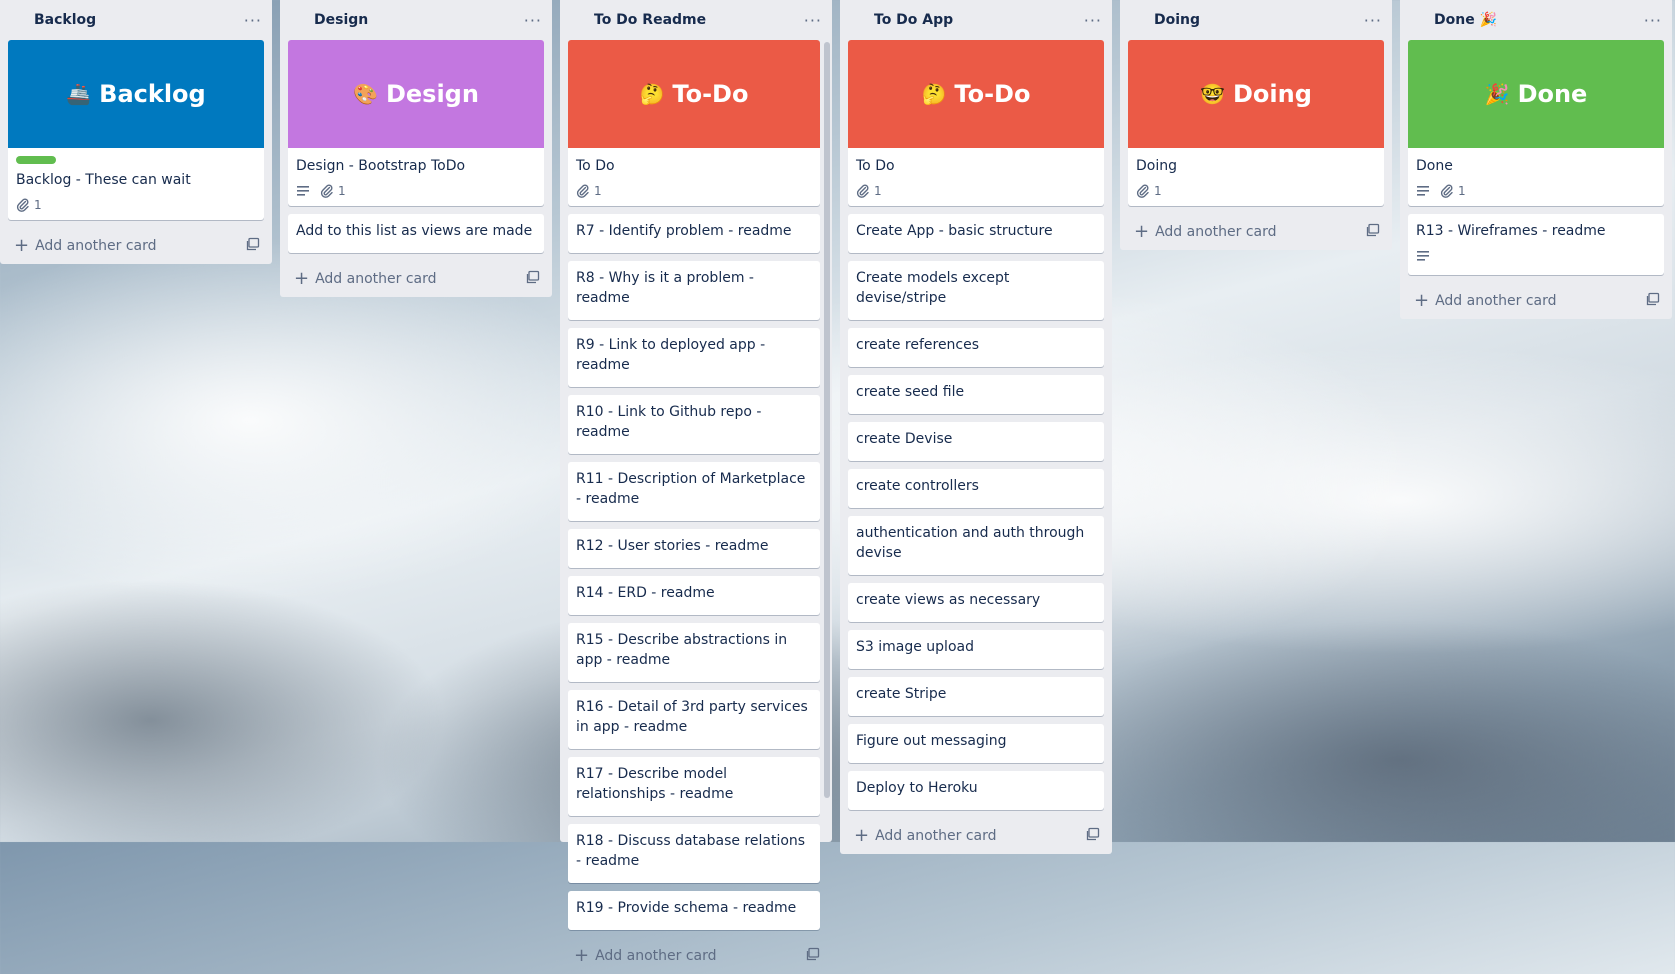 This screenshot has width=1675, height=974. I want to click on cover-text: Backlog, so click(152, 94).